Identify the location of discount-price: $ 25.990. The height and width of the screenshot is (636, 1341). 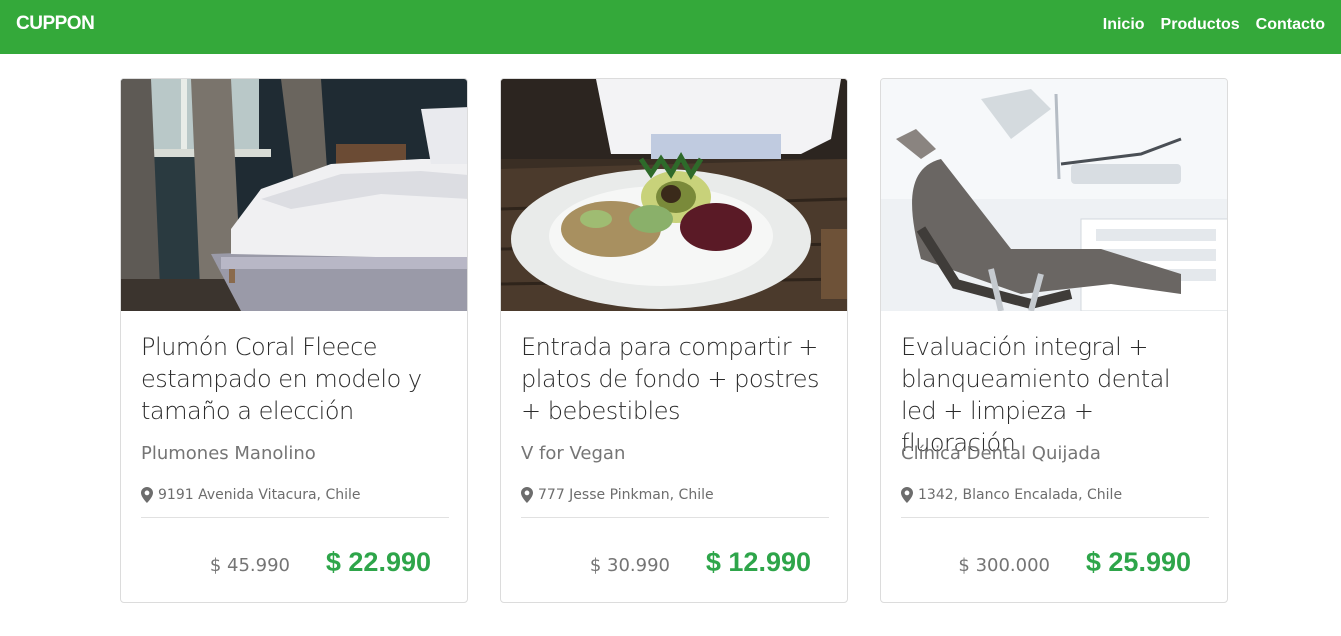
(1138, 562).